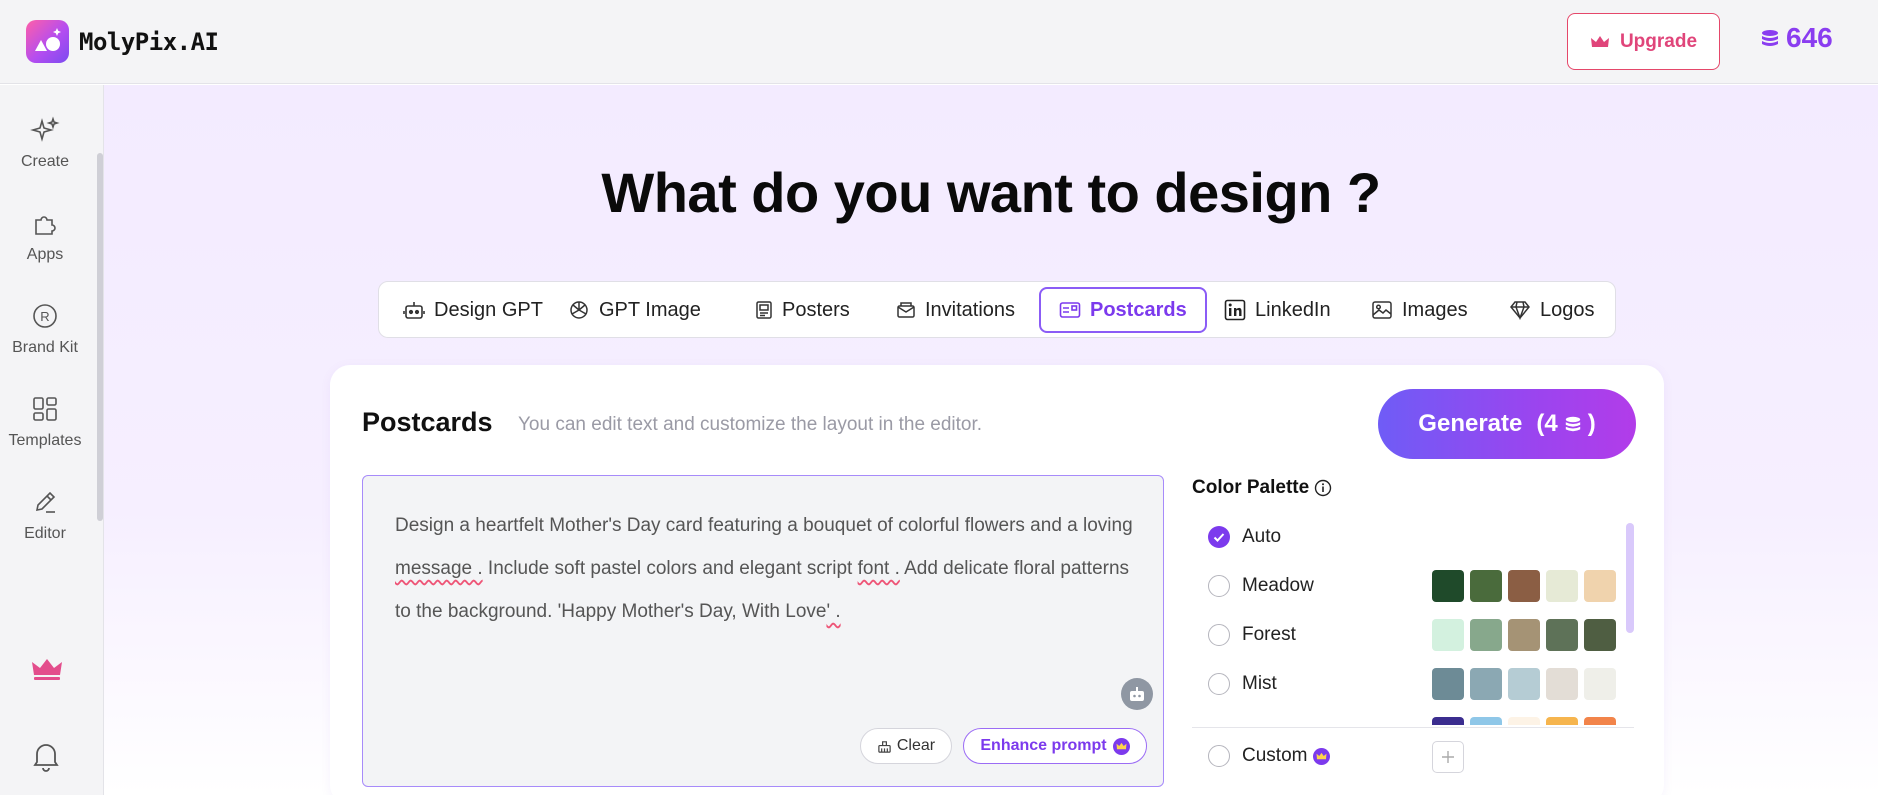 Image resolution: width=1878 pixels, height=795 pixels. Describe the element at coordinates (1591, 423) in the screenshot. I see `generate-cost-close: )` at that location.